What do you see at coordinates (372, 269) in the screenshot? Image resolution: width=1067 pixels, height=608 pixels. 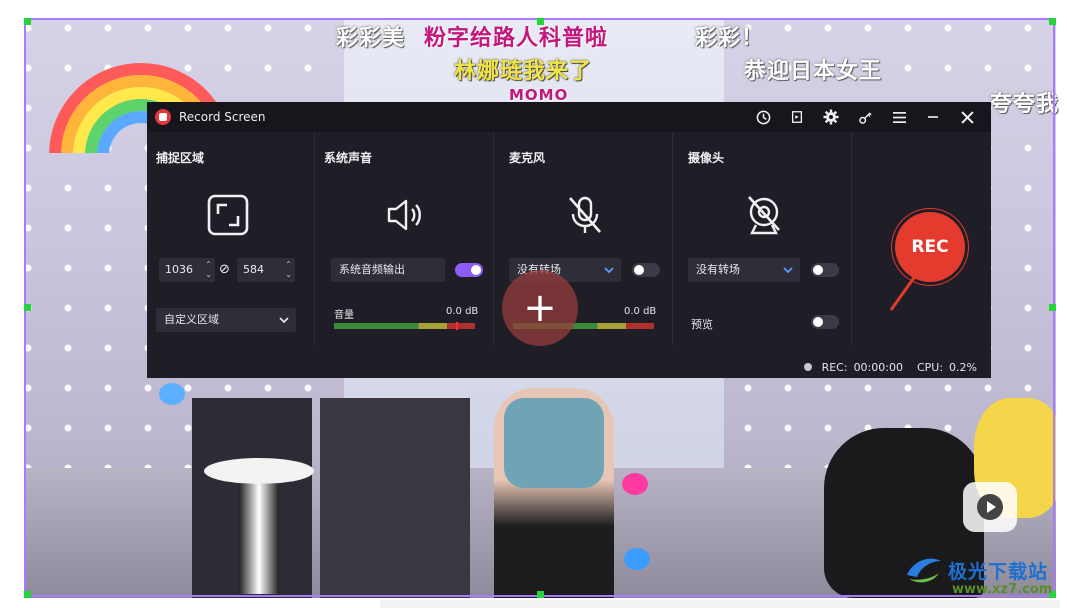 I see `system-audio-device-value: 系统音频输出` at bounding box center [372, 269].